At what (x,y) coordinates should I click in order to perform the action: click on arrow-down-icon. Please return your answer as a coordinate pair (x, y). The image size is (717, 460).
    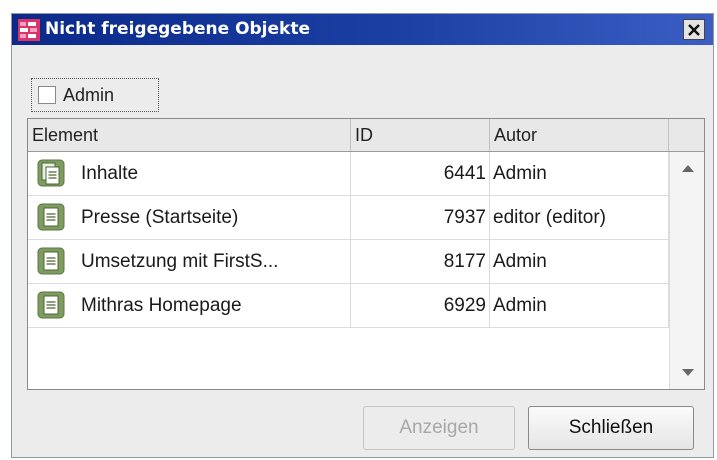
    Looking at the image, I should click on (687, 372).